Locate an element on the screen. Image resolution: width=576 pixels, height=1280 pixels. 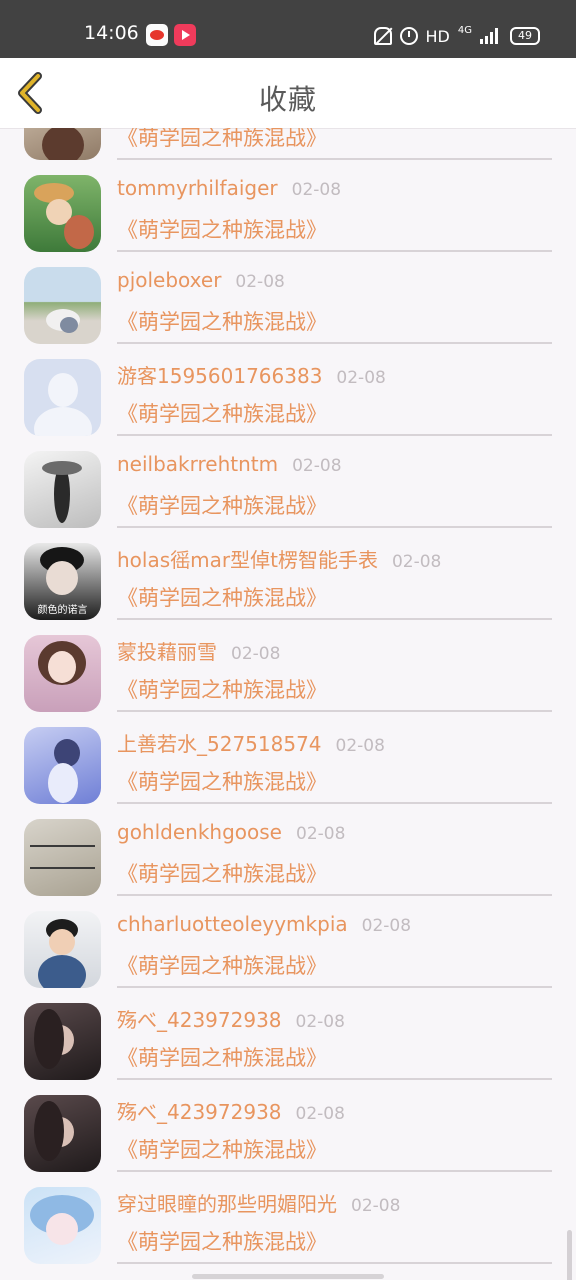
favorite-item: 游客1595601766383 02-08 《萌学园之种族混战》 is located at coordinates (288, 394).